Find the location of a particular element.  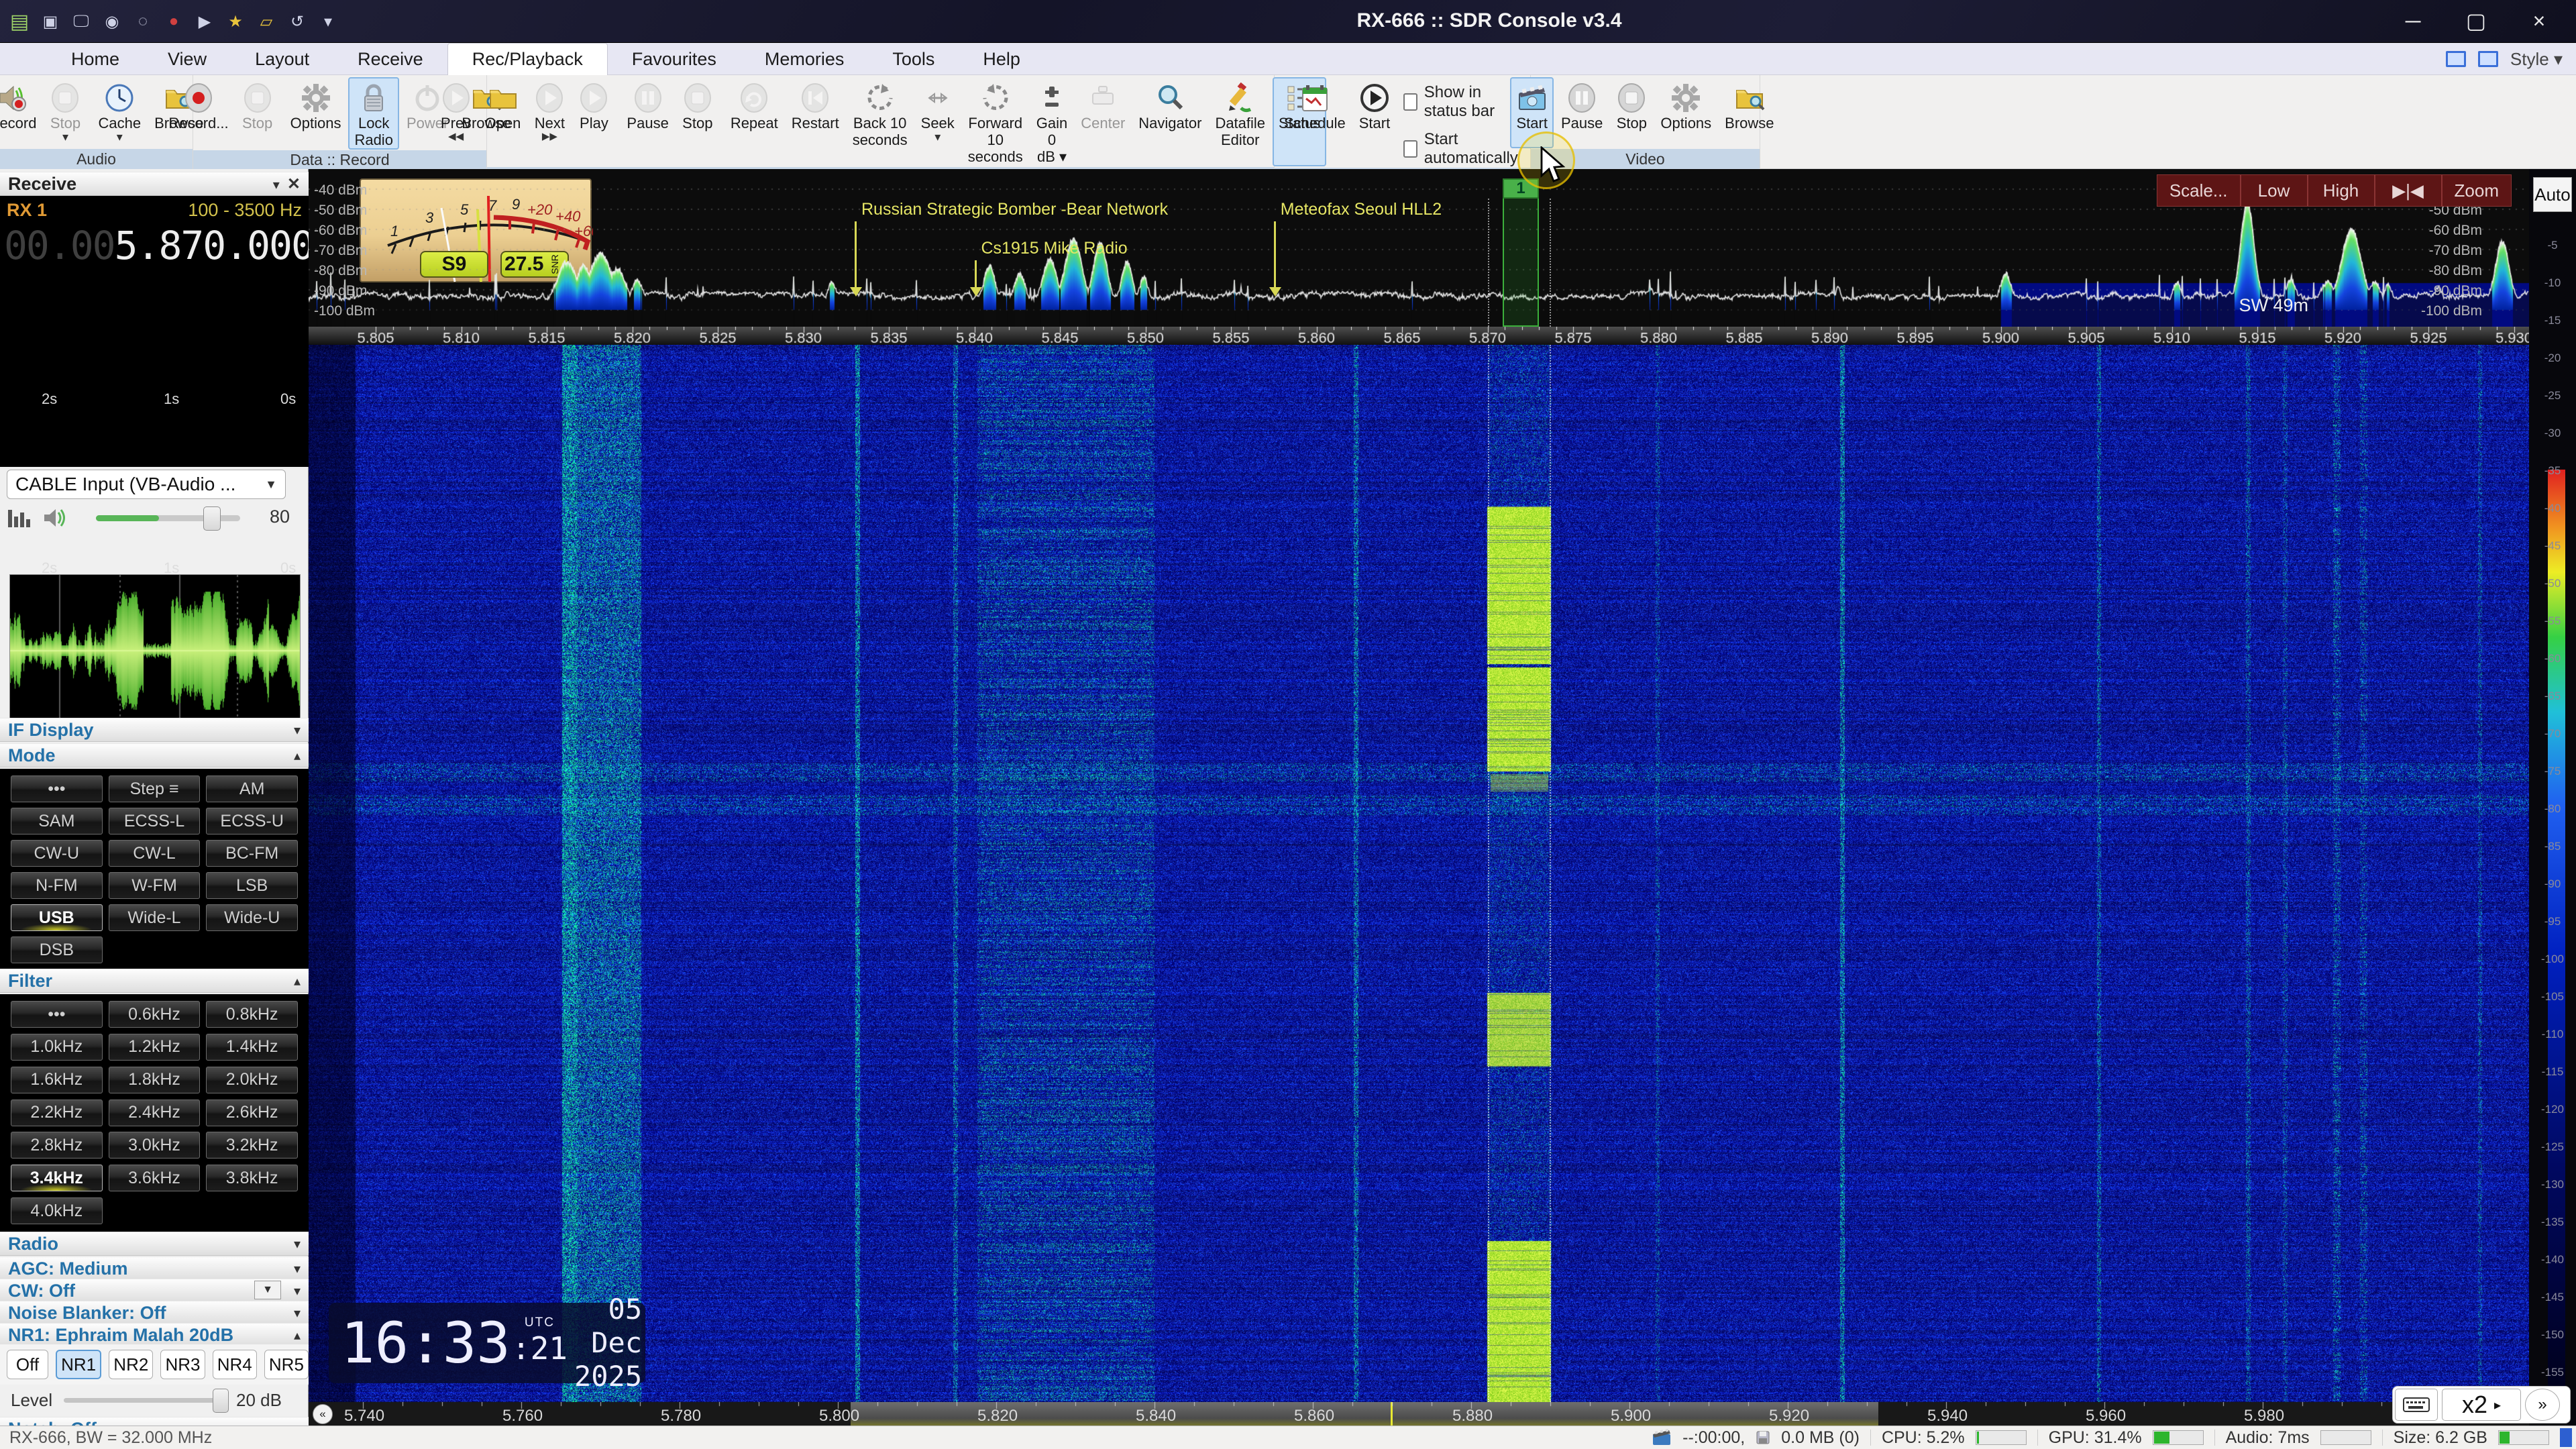

tab-memories: Memories is located at coordinates (805, 59).